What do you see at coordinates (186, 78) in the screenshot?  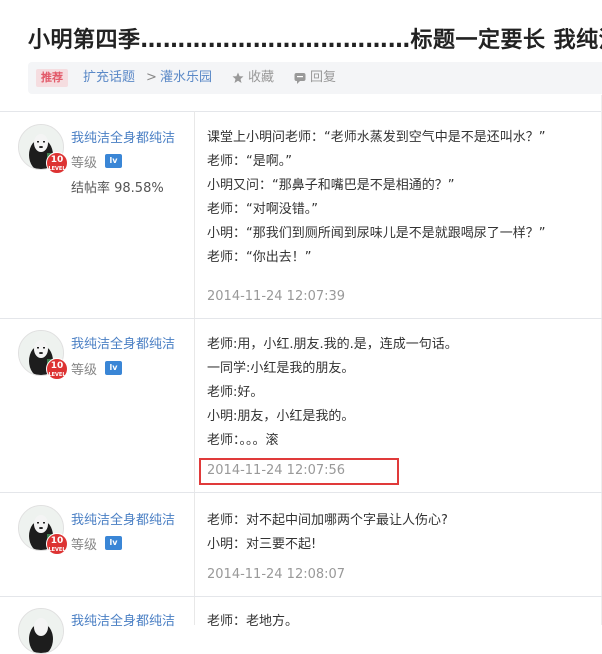 I see `breadcrumb-forum: 灌水乐园` at bounding box center [186, 78].